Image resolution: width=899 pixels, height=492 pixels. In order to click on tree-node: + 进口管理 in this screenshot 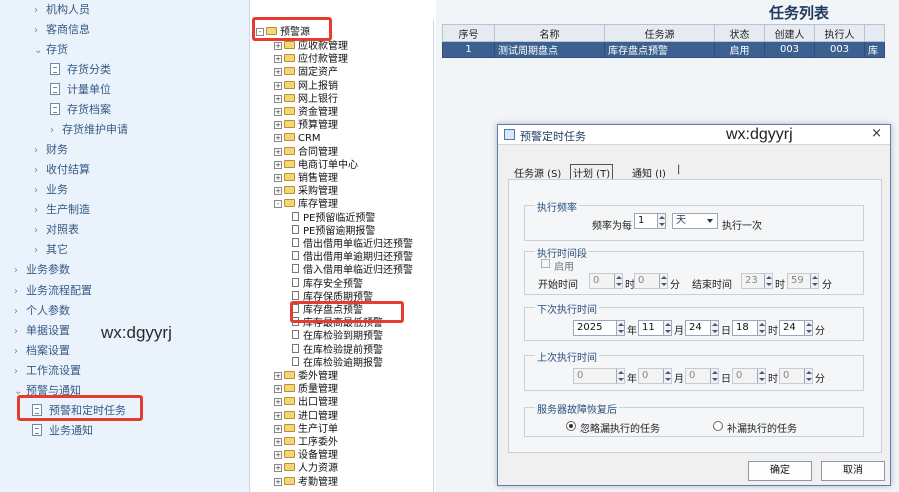, I will do `click(306, 416)`.